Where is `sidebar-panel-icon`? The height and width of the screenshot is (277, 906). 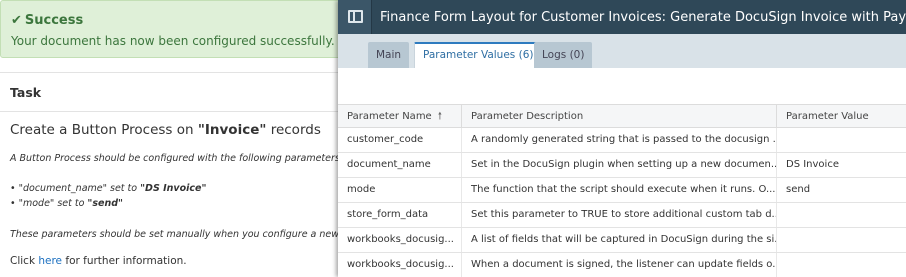 sidebar-panel-icon is located at coordinates (355, 16).